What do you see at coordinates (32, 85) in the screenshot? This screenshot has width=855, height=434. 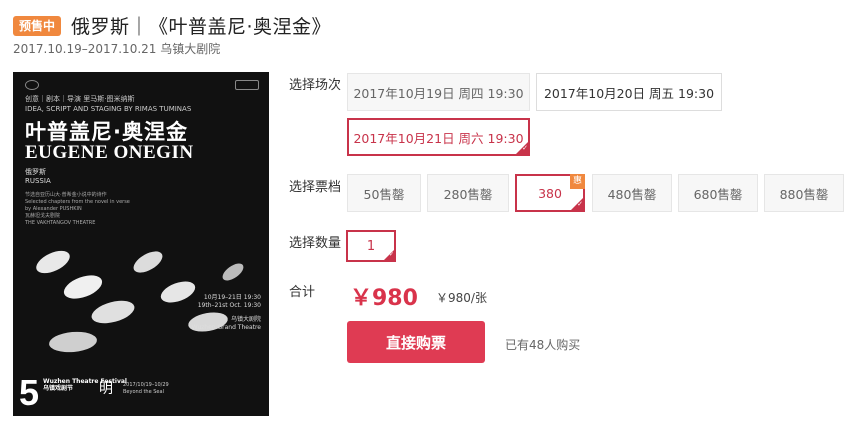 I see `poster-logo-left` at bounding box center [32, 85].